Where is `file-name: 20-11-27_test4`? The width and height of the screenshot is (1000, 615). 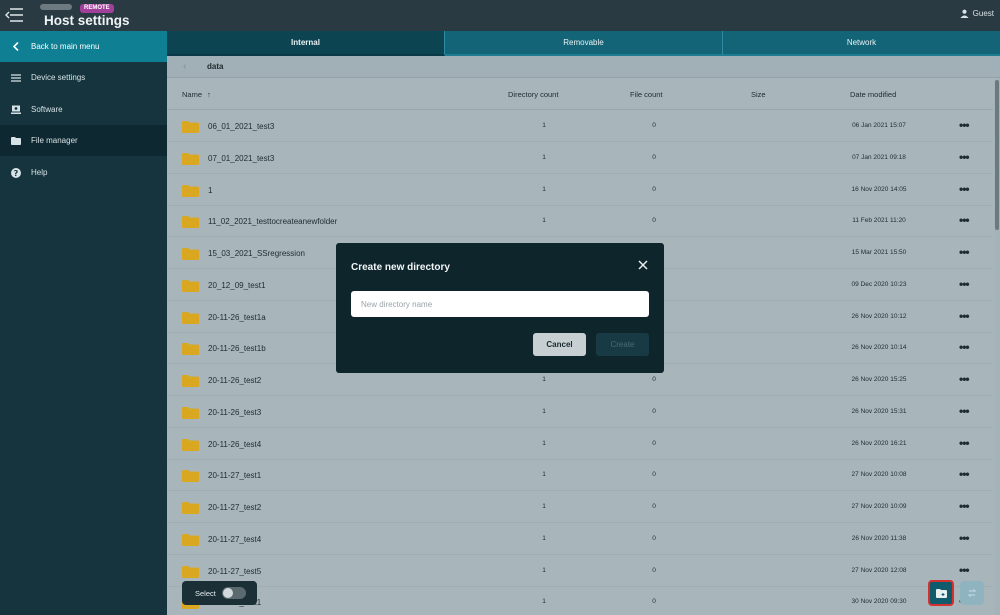
file-name: 20-11-27_test4 is located at coordinates (234, 539).